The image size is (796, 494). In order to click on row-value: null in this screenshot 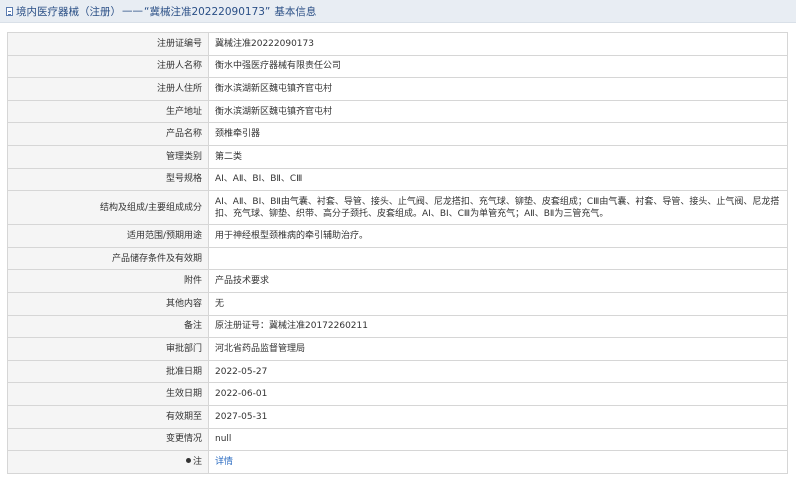, I will do `click(498, 439)`.